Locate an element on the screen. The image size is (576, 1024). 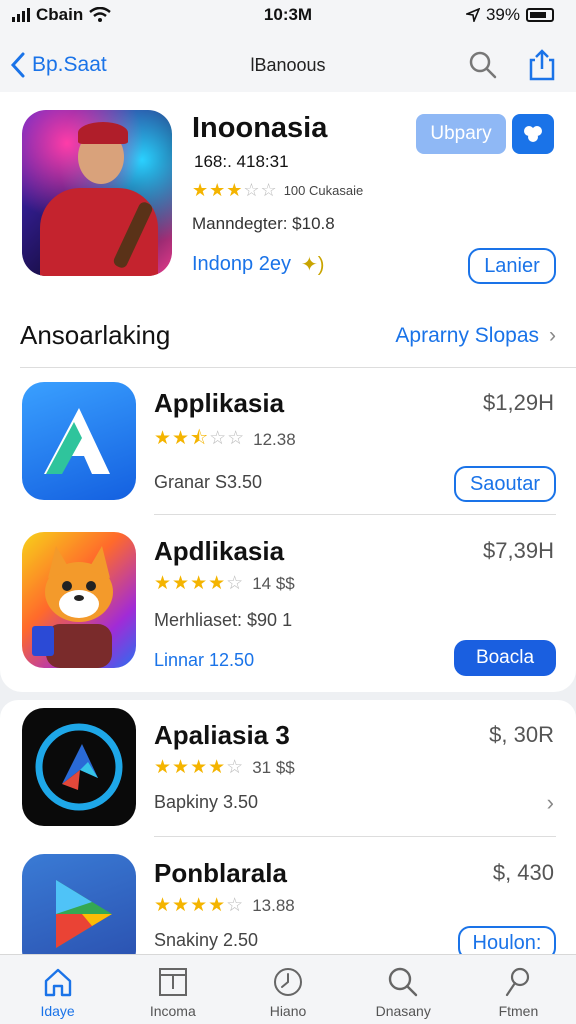
clover-icon is located at coordinates (533, 134).